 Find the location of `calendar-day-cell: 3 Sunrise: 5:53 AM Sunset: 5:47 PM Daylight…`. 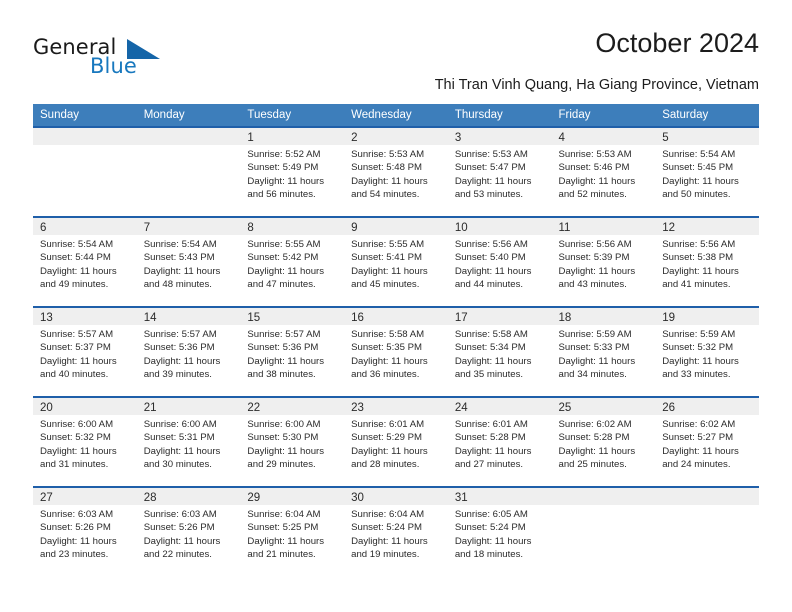

calendar-day-cell: 3 Sunrise: 5:53 AM Sunset: 5:47 PM Daylight… is located at coordinates (499, 172).